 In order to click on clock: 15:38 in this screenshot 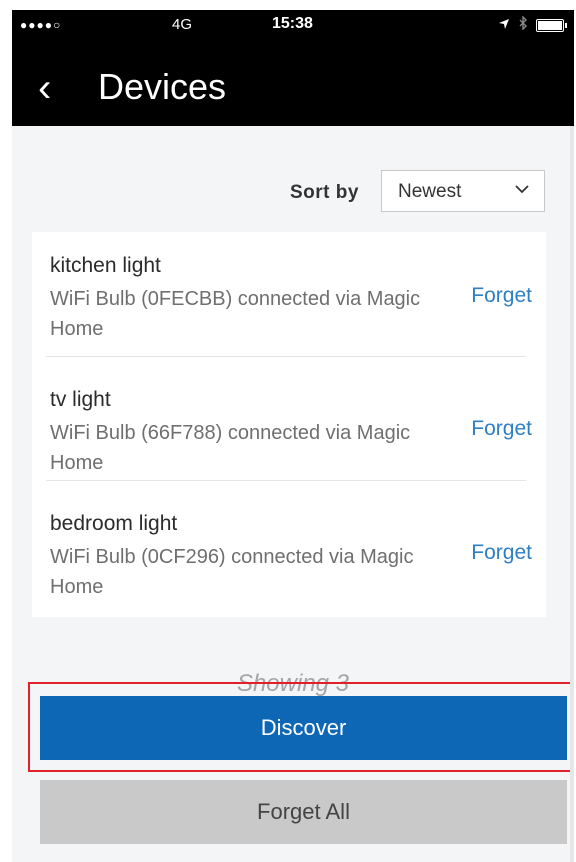, I will do `click(292, 23)`.